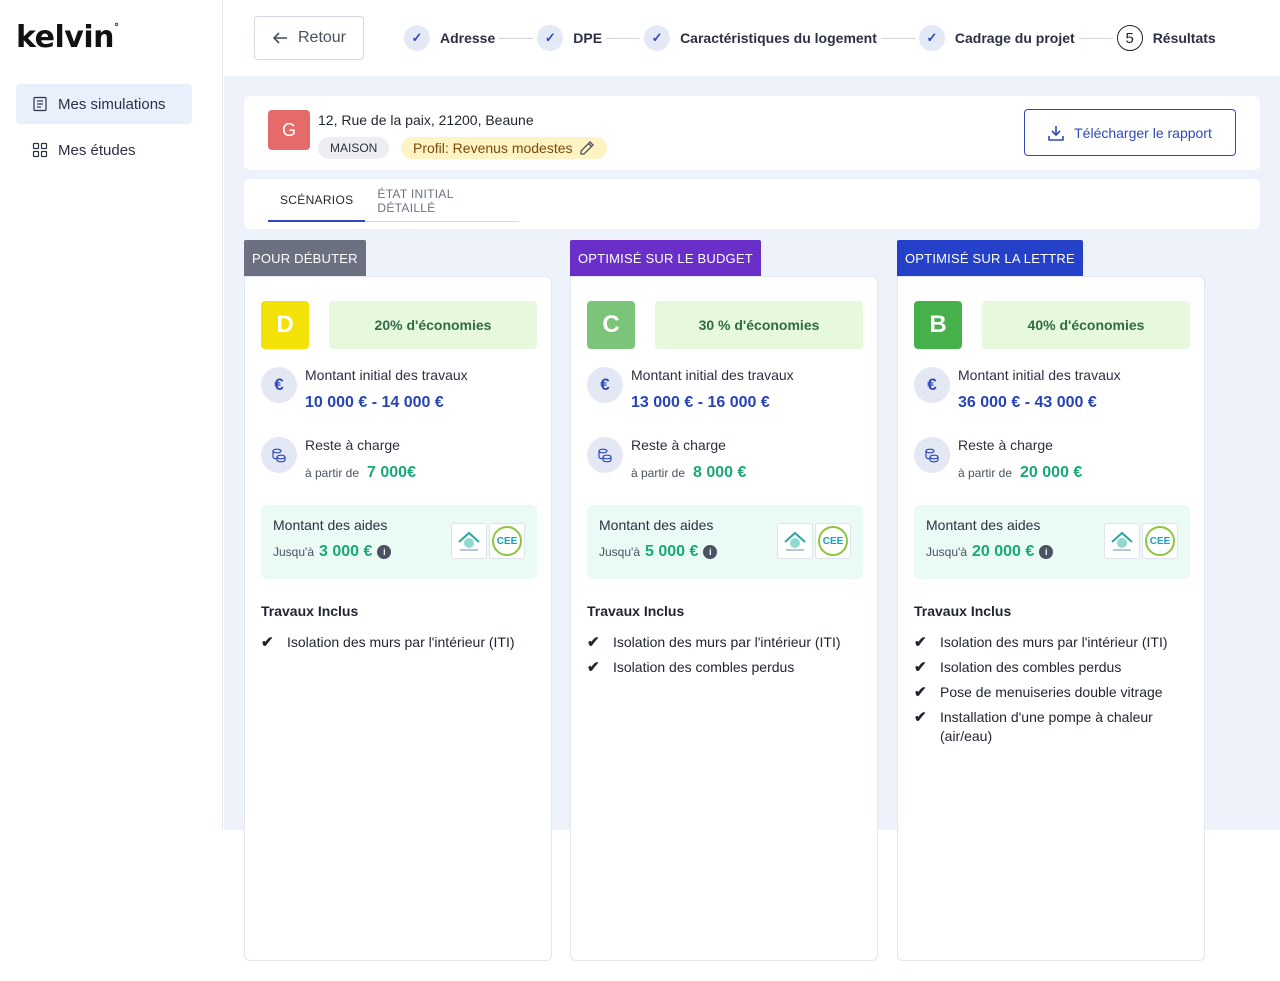 Image resolution: width=1280 pixels, height=981 pixels. I want to click on scenario-tag: OPTIMISÉ SUR LE BUDGET, so click(665, 258).